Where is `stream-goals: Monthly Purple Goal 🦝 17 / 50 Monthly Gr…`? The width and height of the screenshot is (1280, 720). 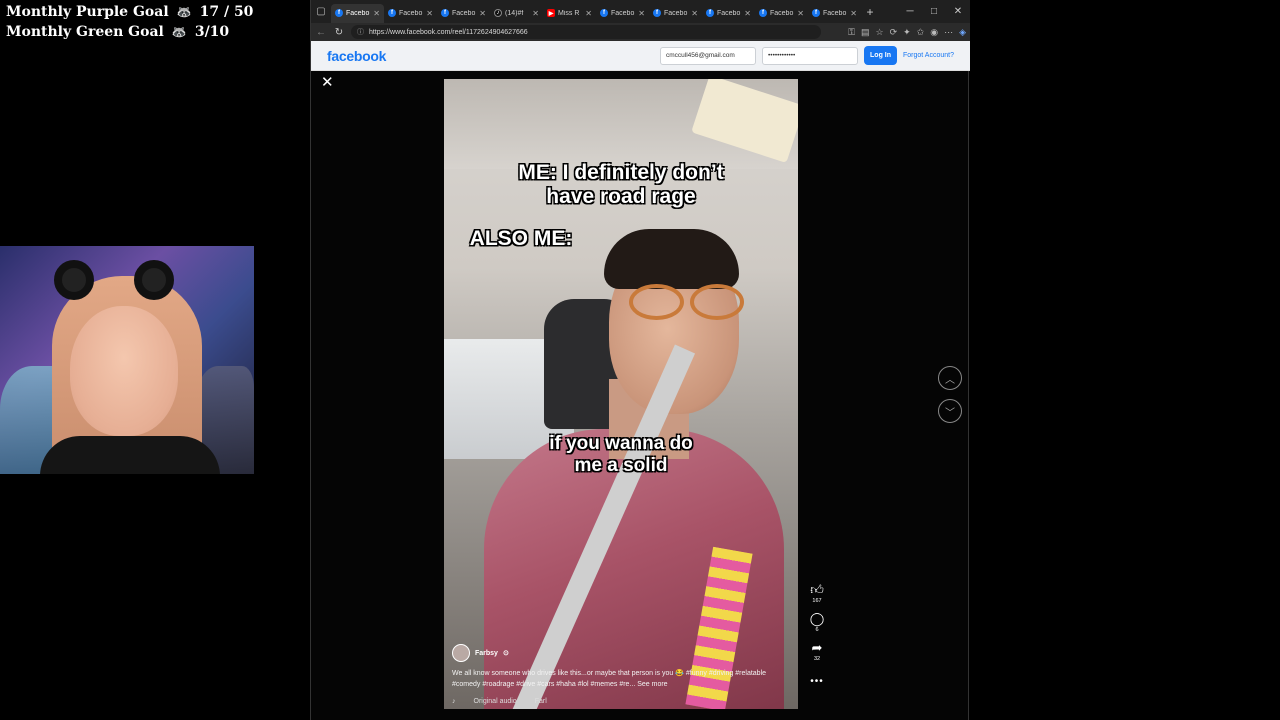 stream-goals: Monthly Purple Goal 🦝 17 / 50 Monthly Gr… is located at coordinates (129, 22).